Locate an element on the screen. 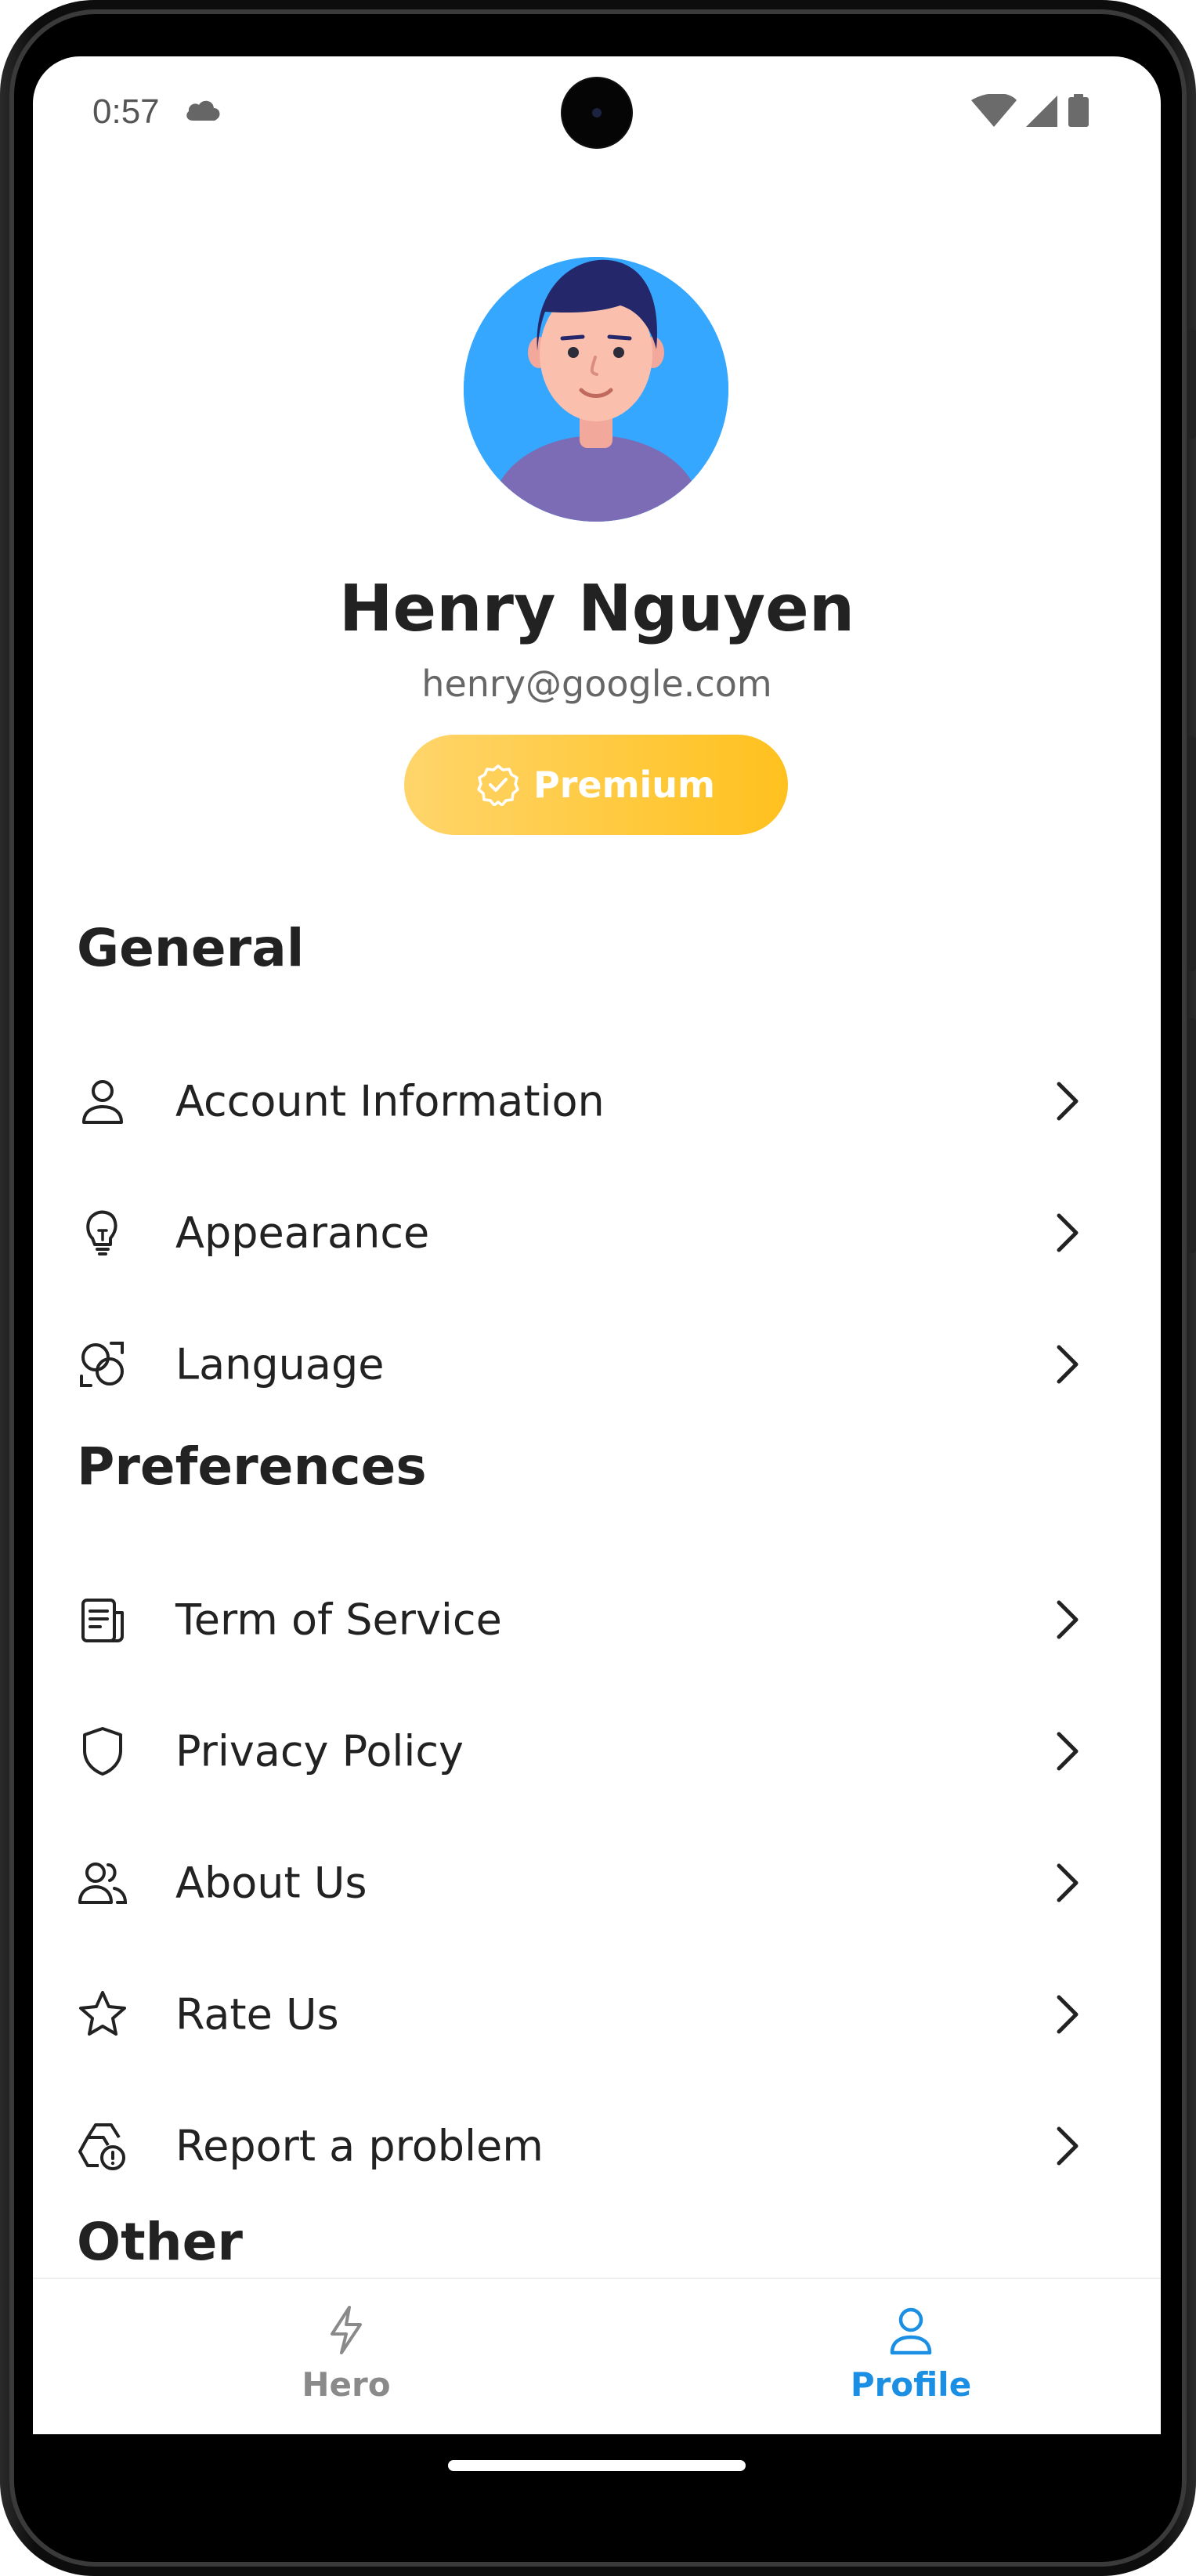 This screenshot has width=1196, height=2576. users-icon is located at coordinates (103, 1883).